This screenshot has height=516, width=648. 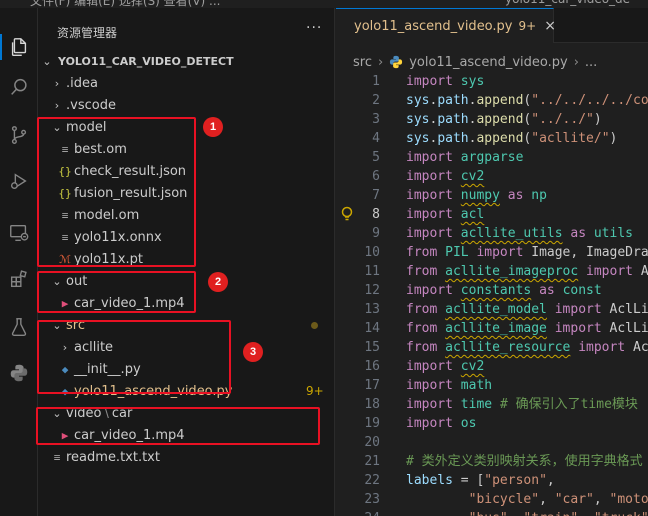 What do you see at coordinates (492, 480) in the screenshot?
I see `code-line: 22 labels = ["person",` at bounding box center [492, 480].